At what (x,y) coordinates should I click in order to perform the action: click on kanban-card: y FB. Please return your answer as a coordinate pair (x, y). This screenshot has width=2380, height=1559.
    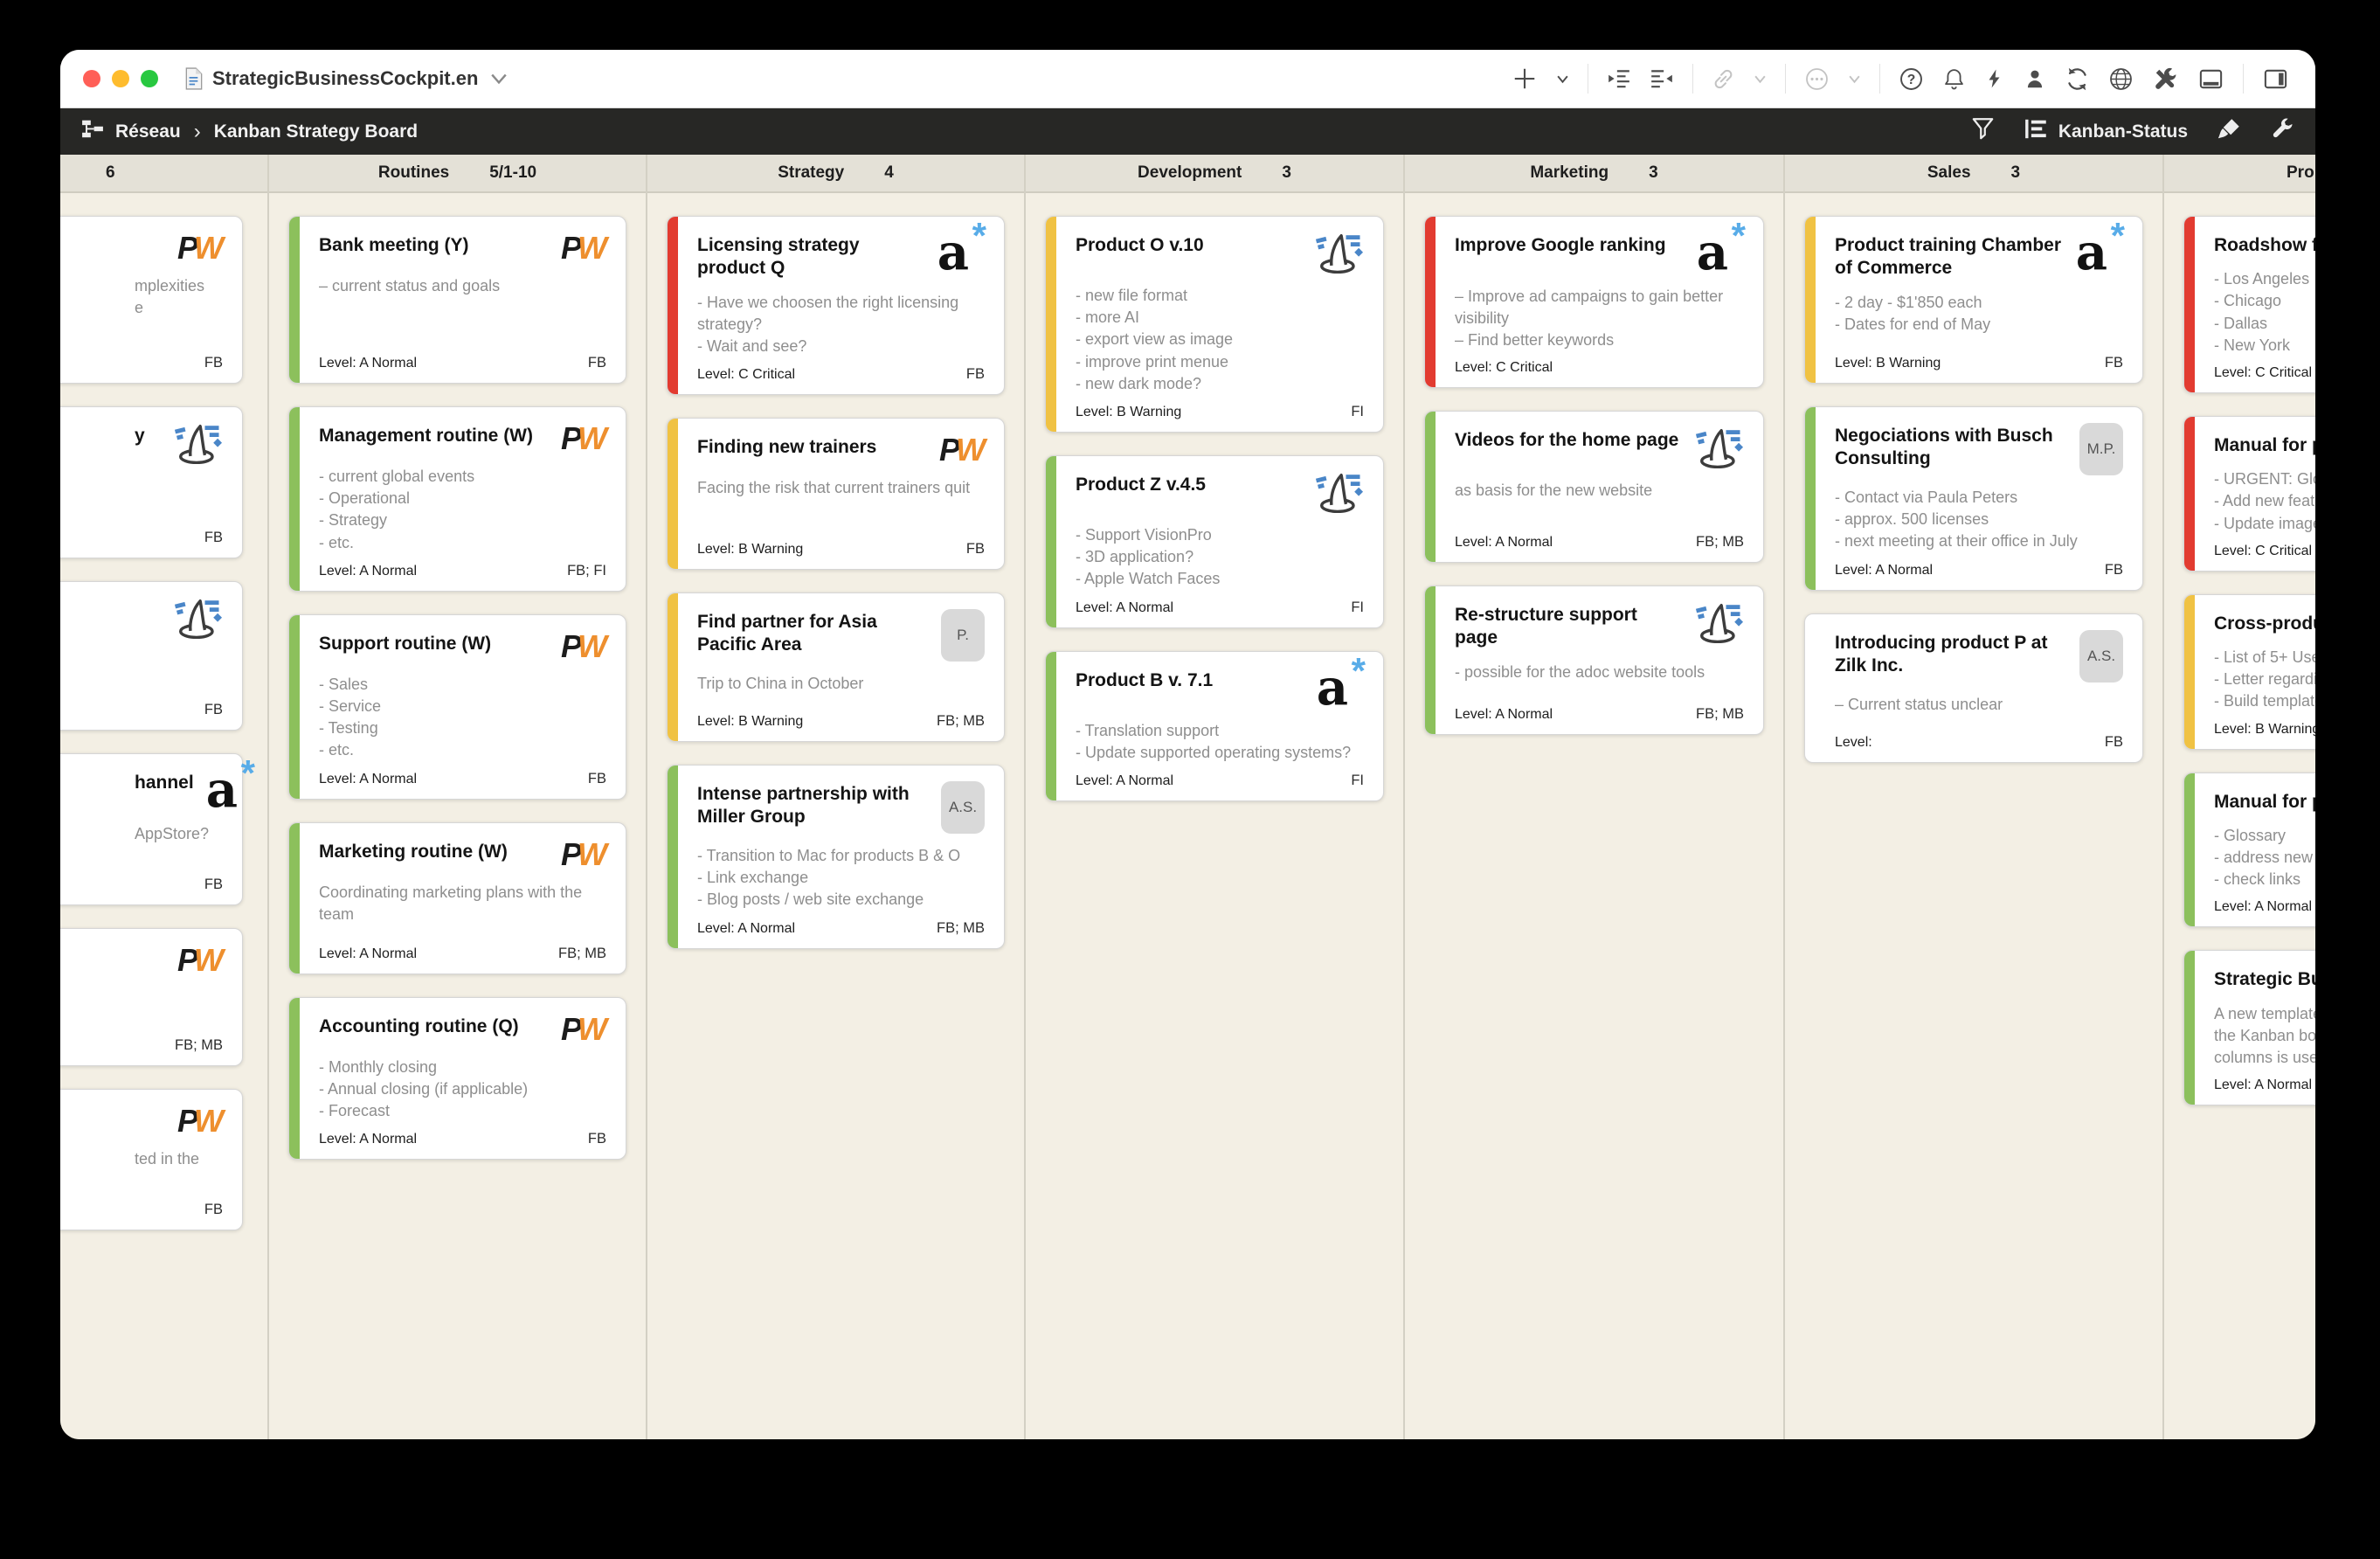
    Looking at the image, I should click on (151, 482).